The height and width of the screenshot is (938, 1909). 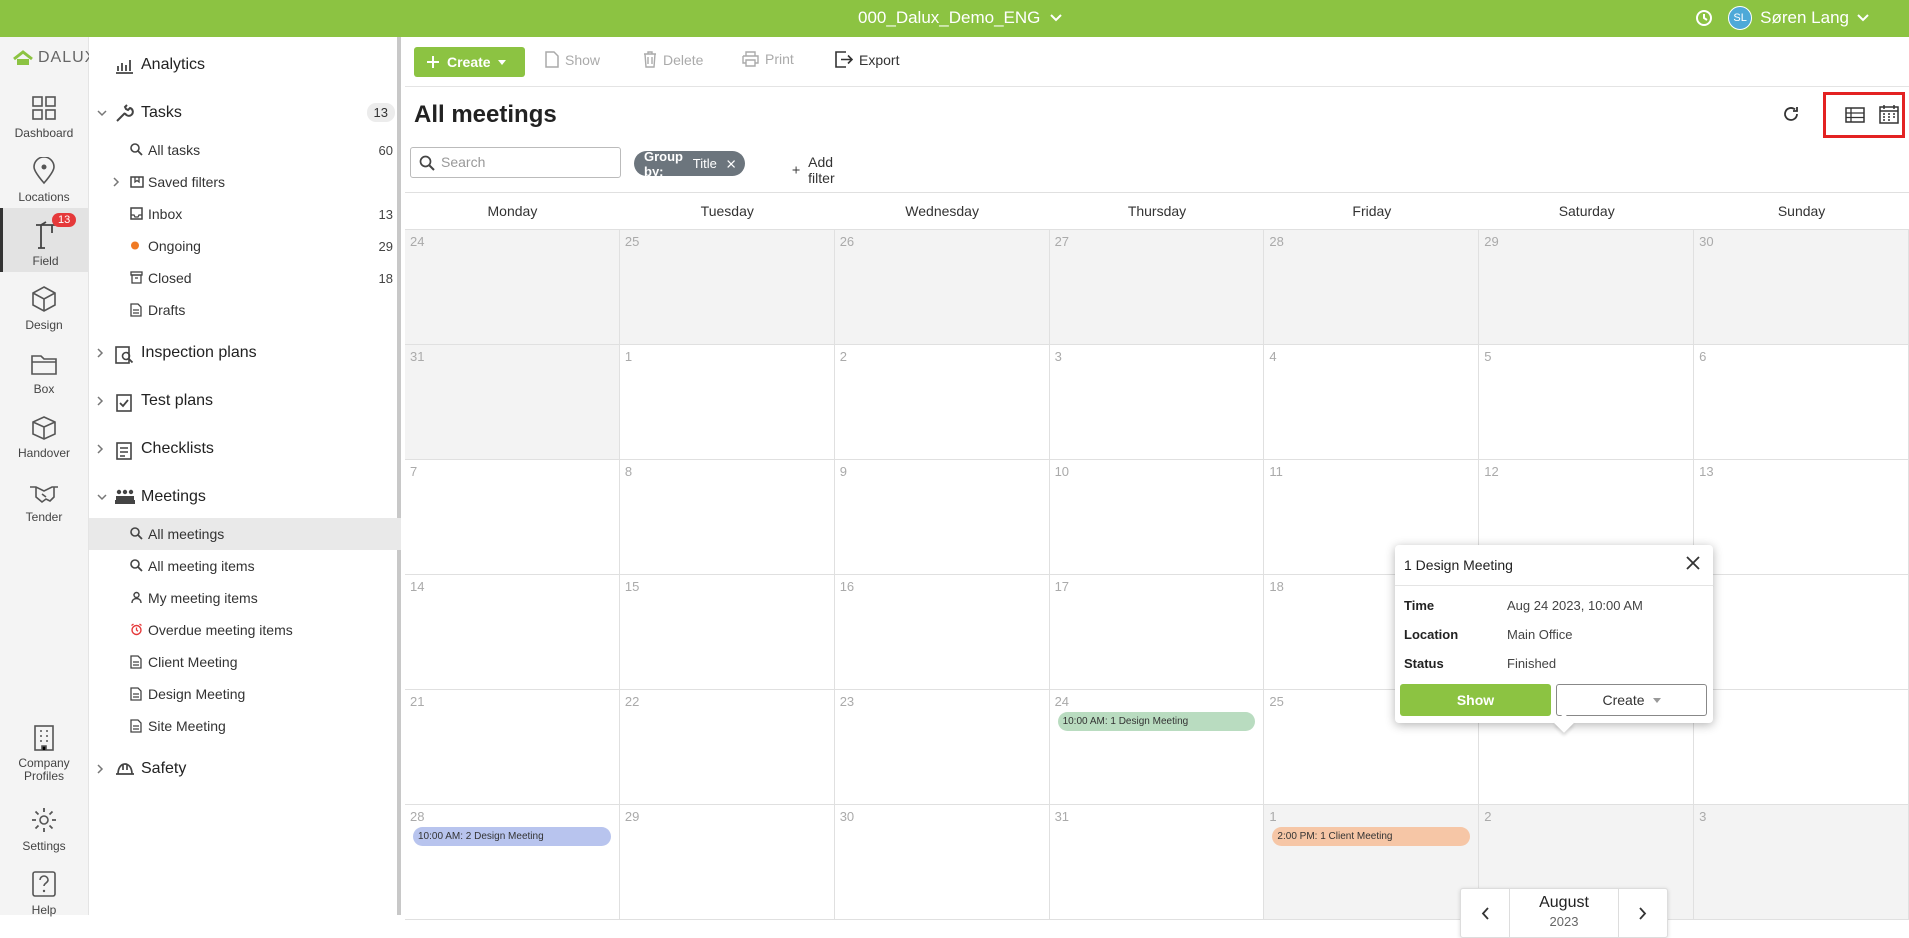 What do you see at coordinates (1485, 913) in the screenshot?
I see `prev-month-button` at bounding box center [1485, 913].